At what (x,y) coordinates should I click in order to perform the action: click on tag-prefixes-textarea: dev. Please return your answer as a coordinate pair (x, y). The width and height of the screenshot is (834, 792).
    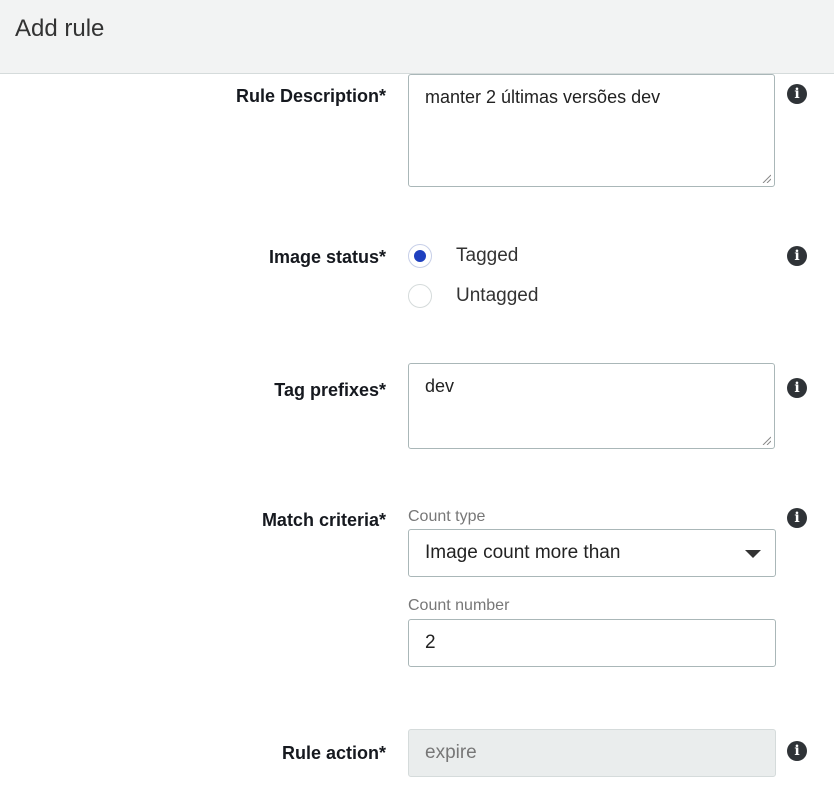
    Looking at the image, I should click on (591, 406).